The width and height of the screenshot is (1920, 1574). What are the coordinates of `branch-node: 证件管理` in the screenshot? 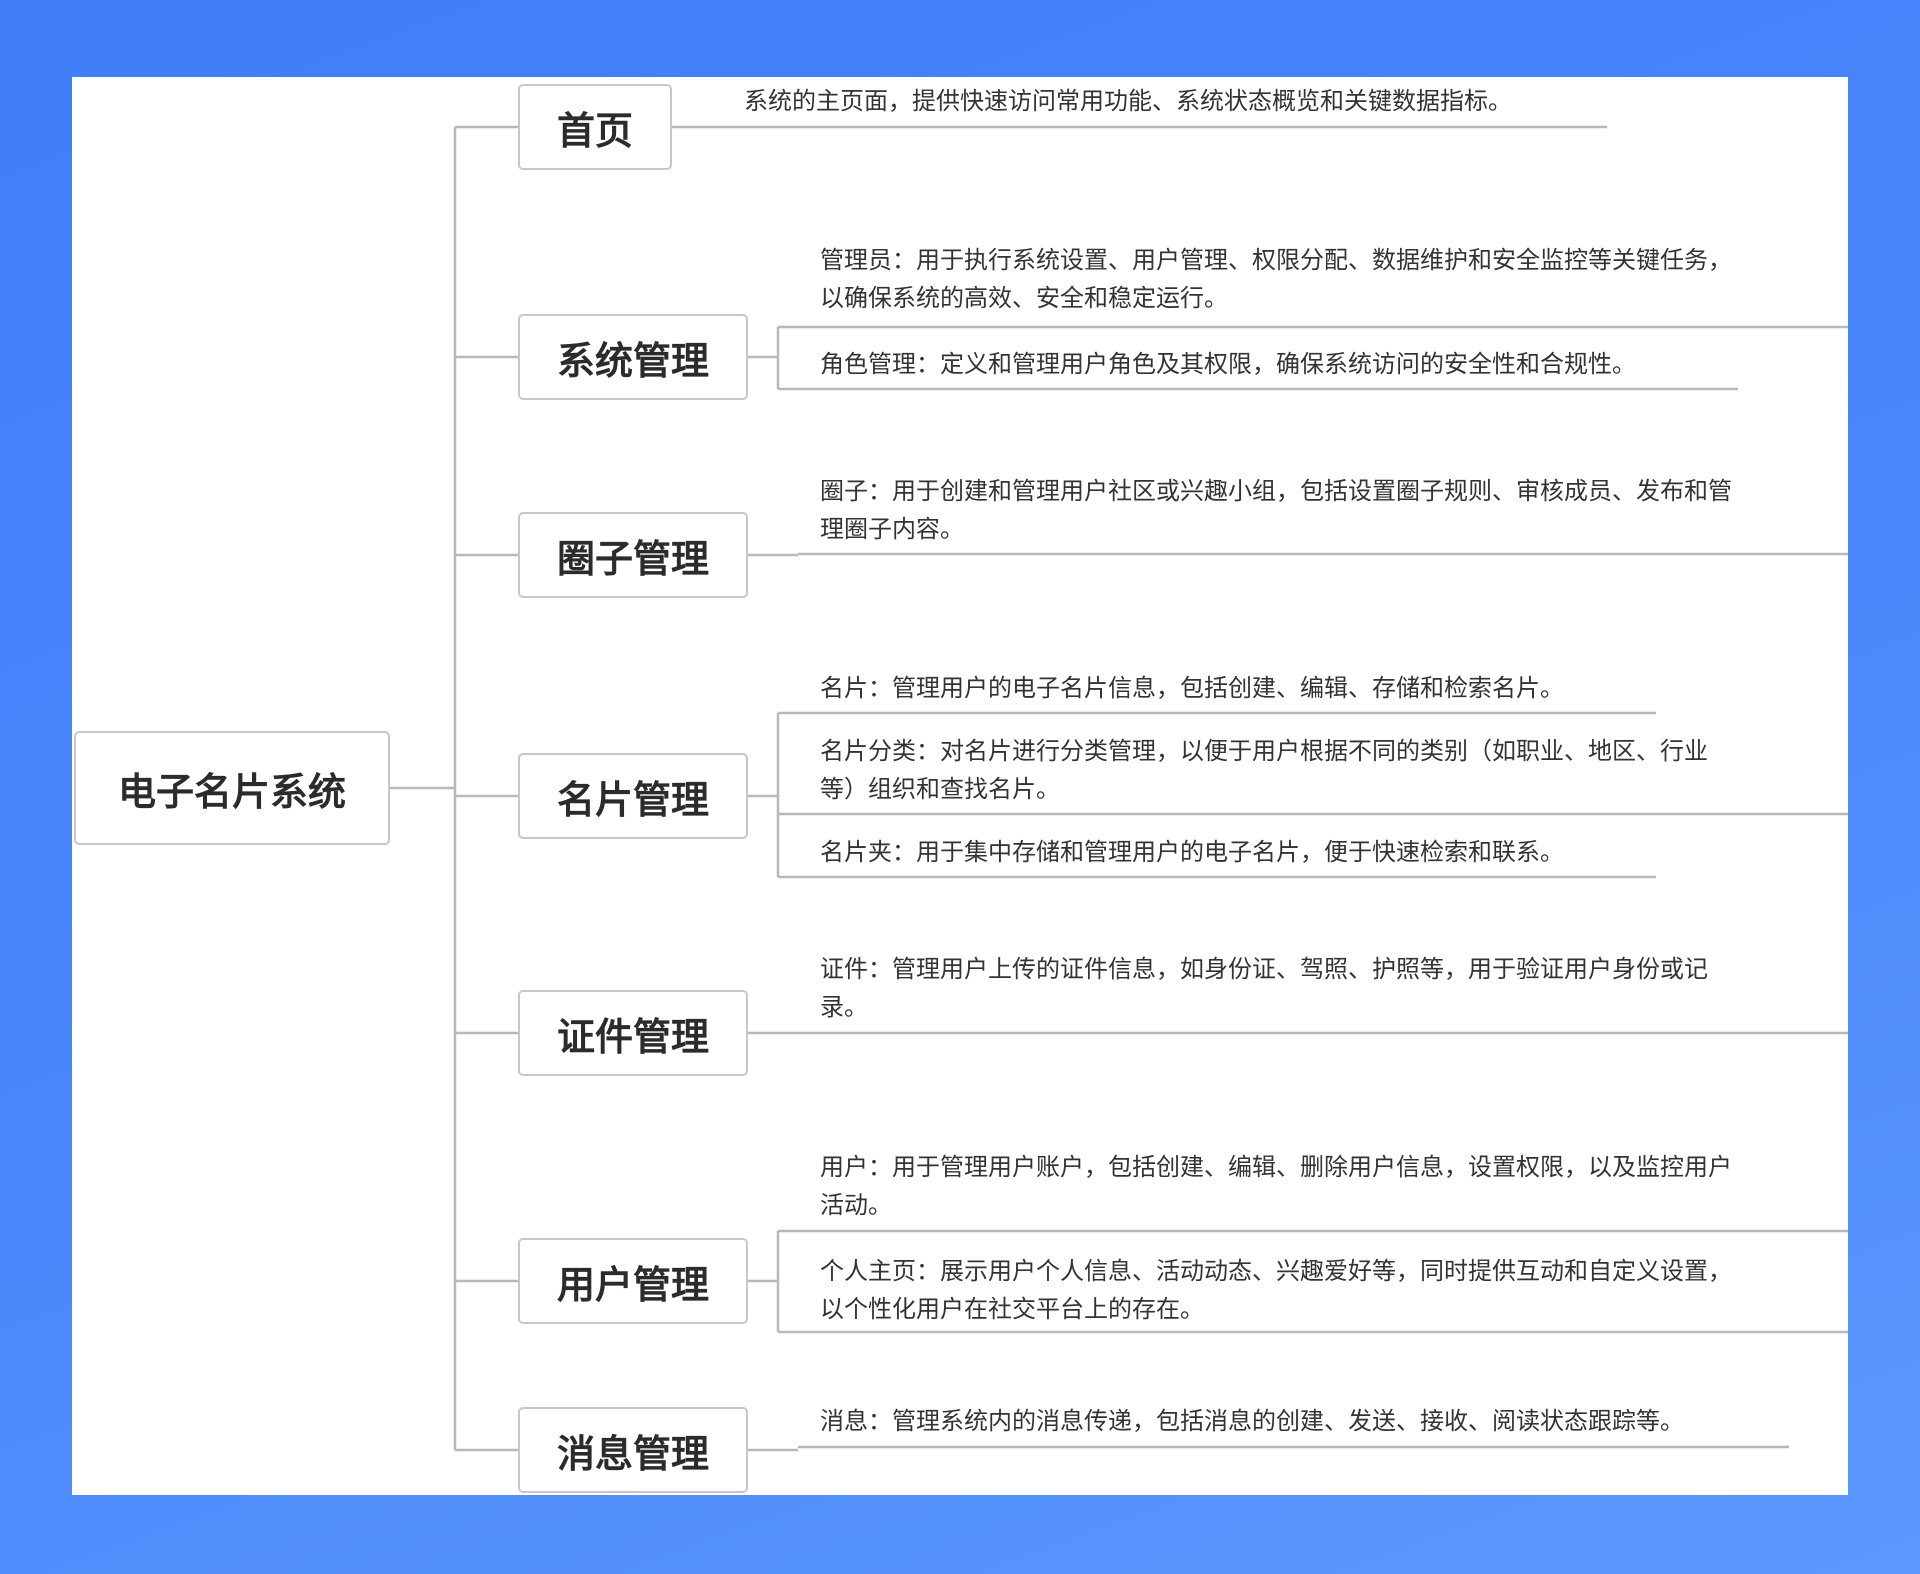 It's located at (633, 1033).